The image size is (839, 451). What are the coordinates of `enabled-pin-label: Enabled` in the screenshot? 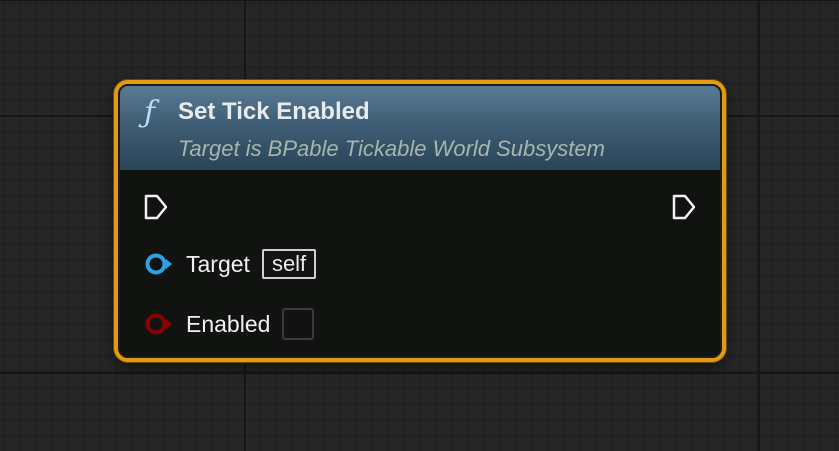 It's located at (228, 323).